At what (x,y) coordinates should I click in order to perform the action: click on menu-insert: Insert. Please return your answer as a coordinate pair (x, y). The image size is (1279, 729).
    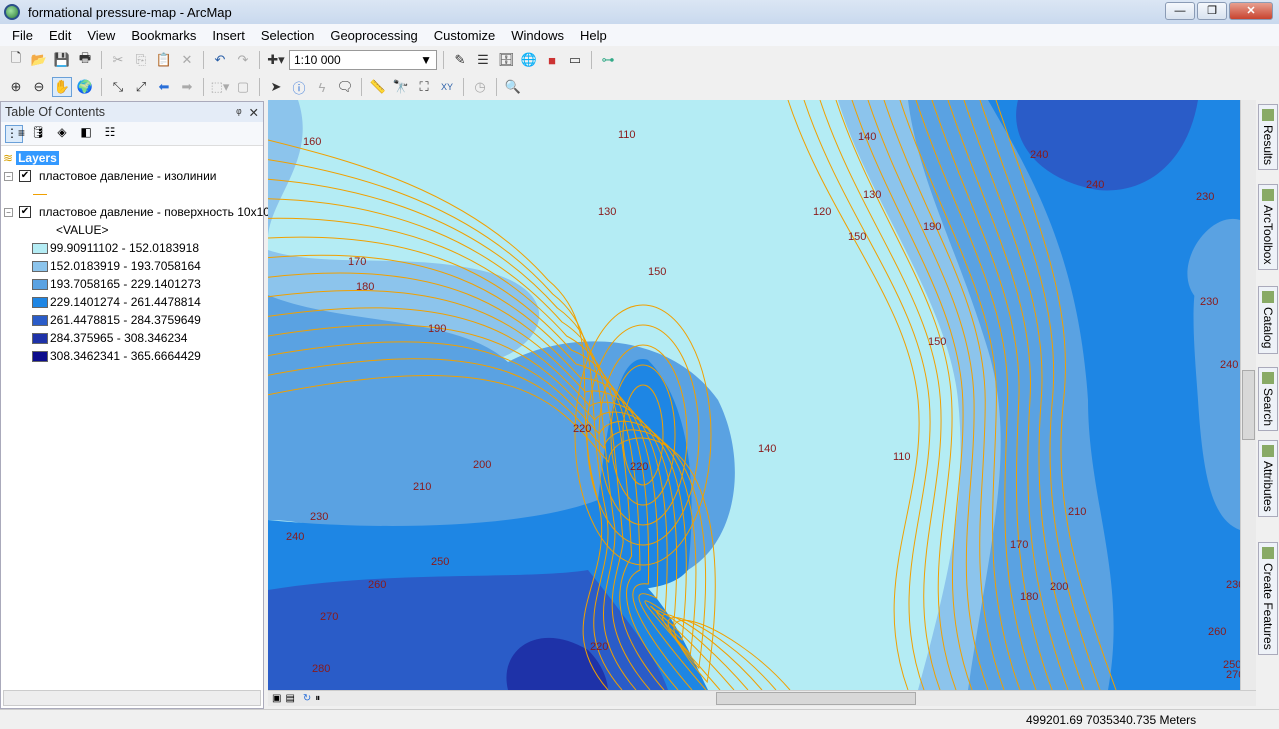
    Looking at the image, I should click on (228, 35).